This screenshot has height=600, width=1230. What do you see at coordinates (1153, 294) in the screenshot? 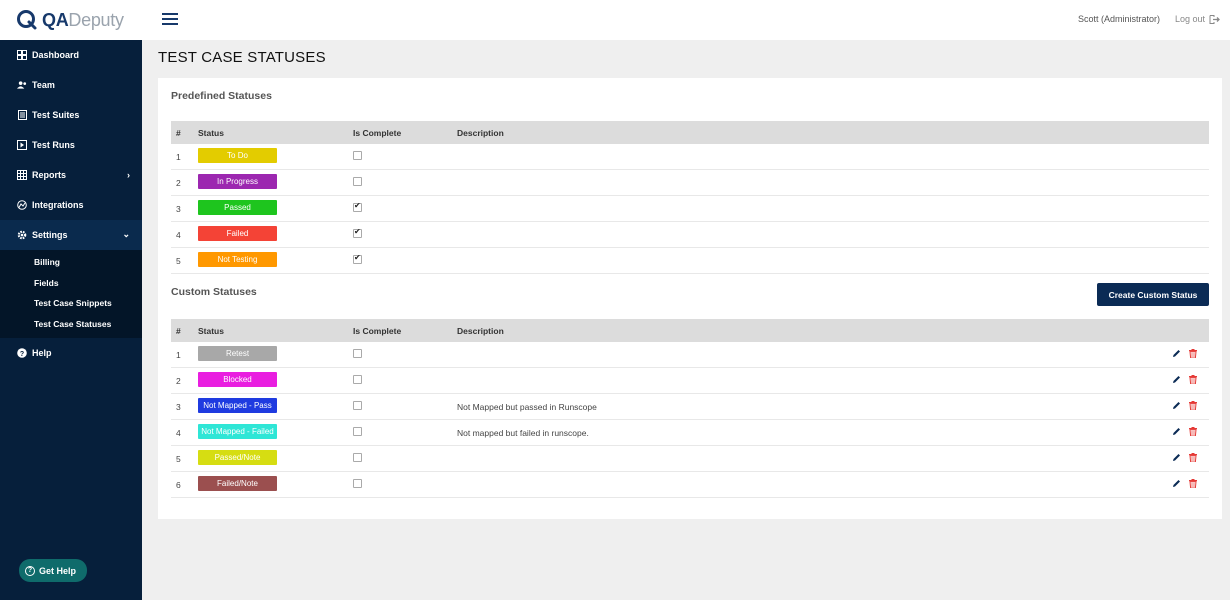
I see `create-custom-status-button: Create Custom Status` at bounding box center [1153, 294].